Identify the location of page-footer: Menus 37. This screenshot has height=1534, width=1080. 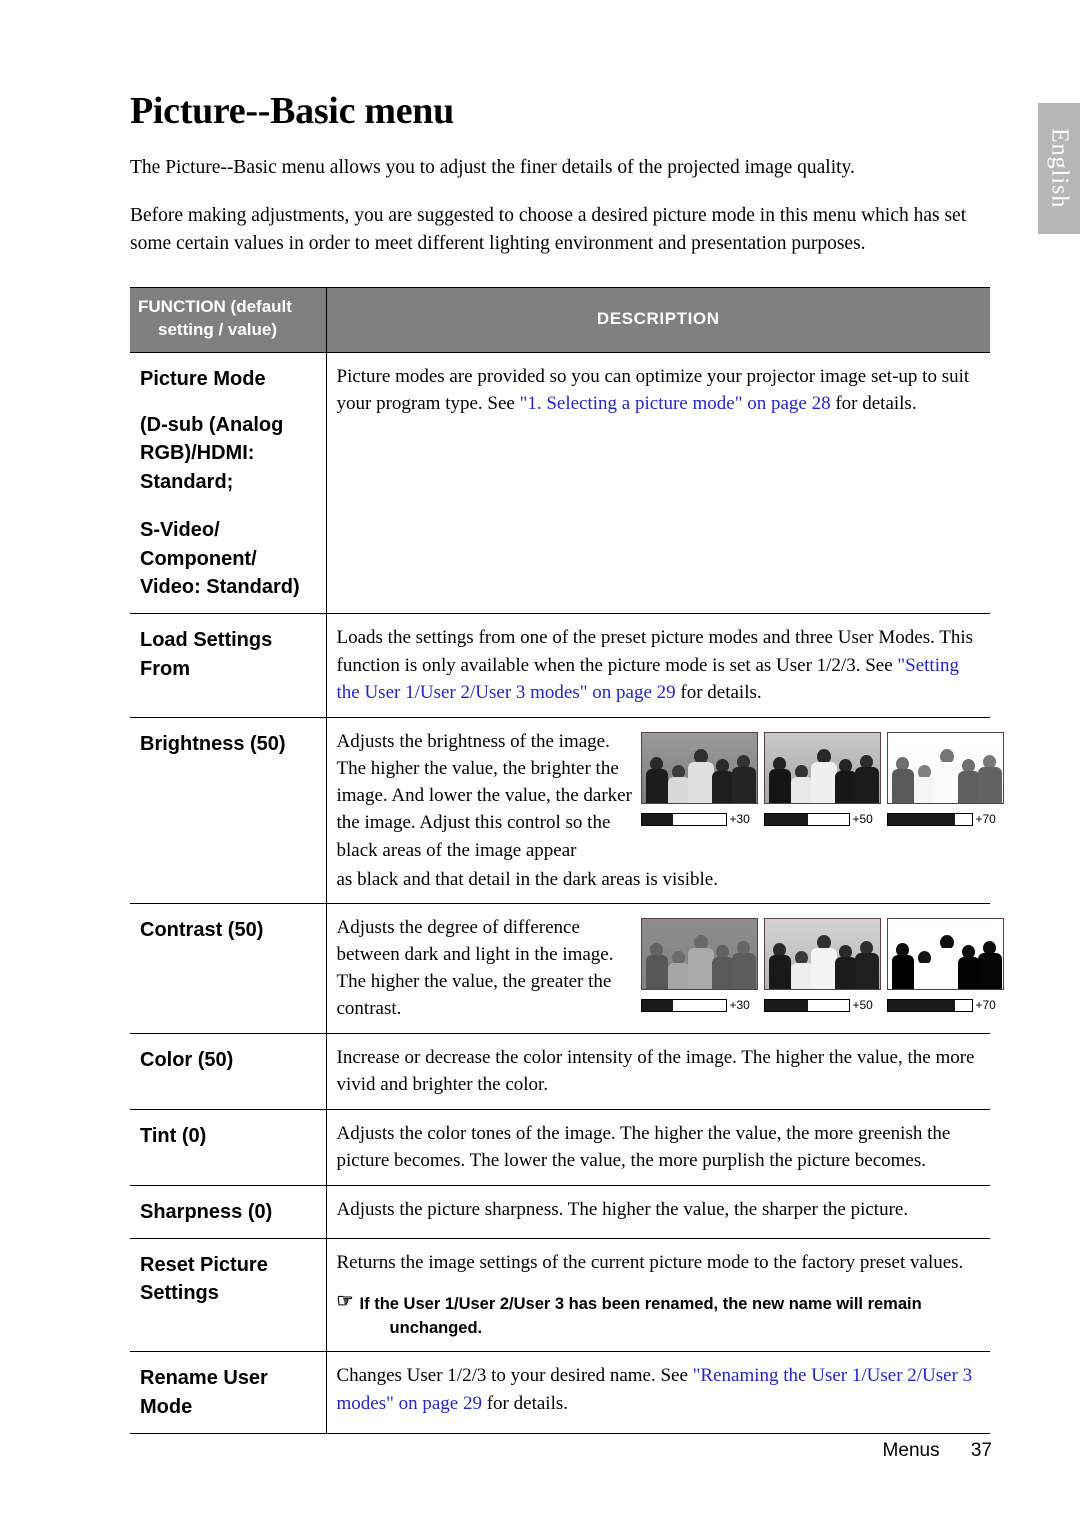
(496, 1451).